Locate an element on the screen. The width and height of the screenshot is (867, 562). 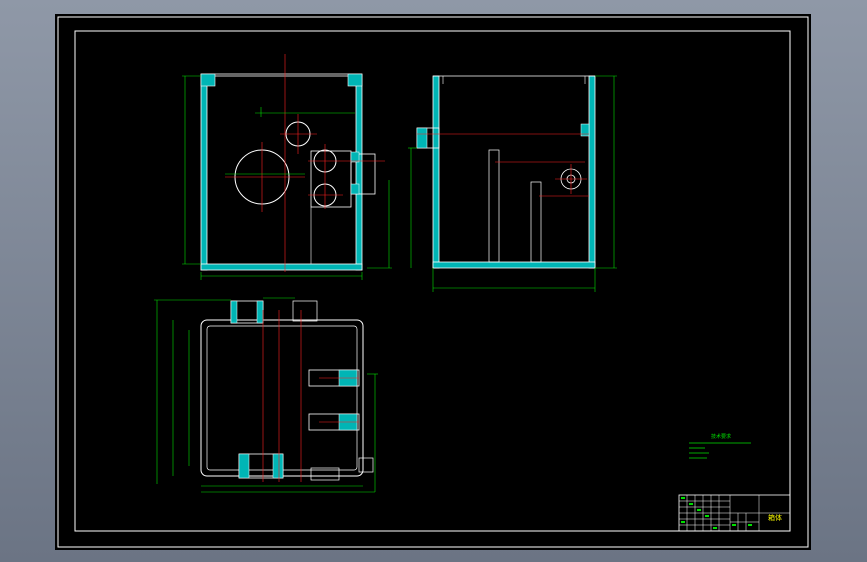
top-dimensions is located at coordinates (266, 395).